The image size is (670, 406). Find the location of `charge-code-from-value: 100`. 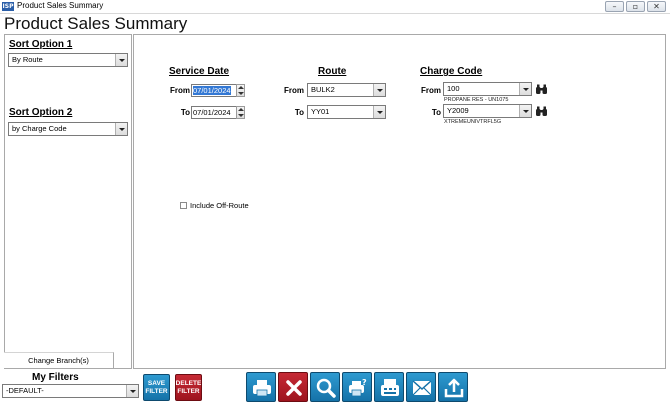

charge-code-from-value: 100 is located at coordinates (453, 88).